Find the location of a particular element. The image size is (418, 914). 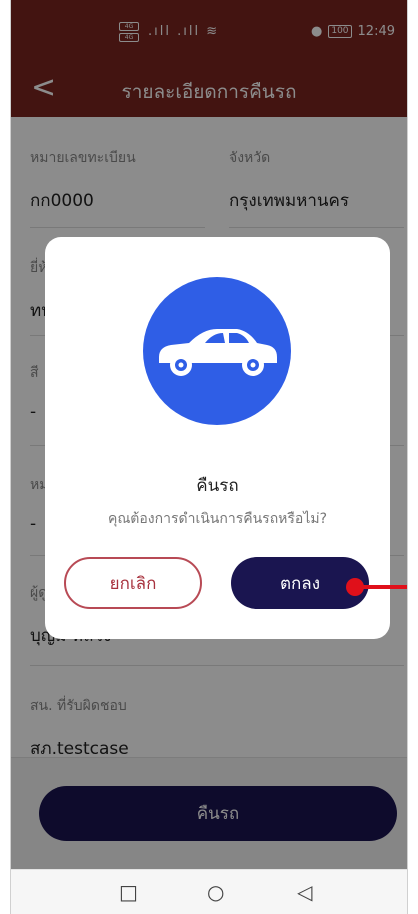

car-icon-circle is located at coordinates (217, 351).